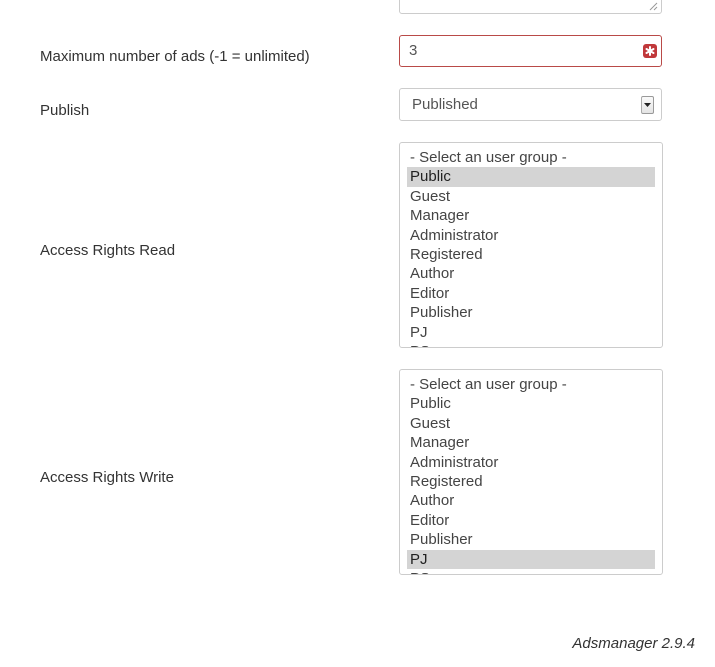  Describe the element at coordinates (530, 7) in the screenshot. I see `description-textarea` at that location.